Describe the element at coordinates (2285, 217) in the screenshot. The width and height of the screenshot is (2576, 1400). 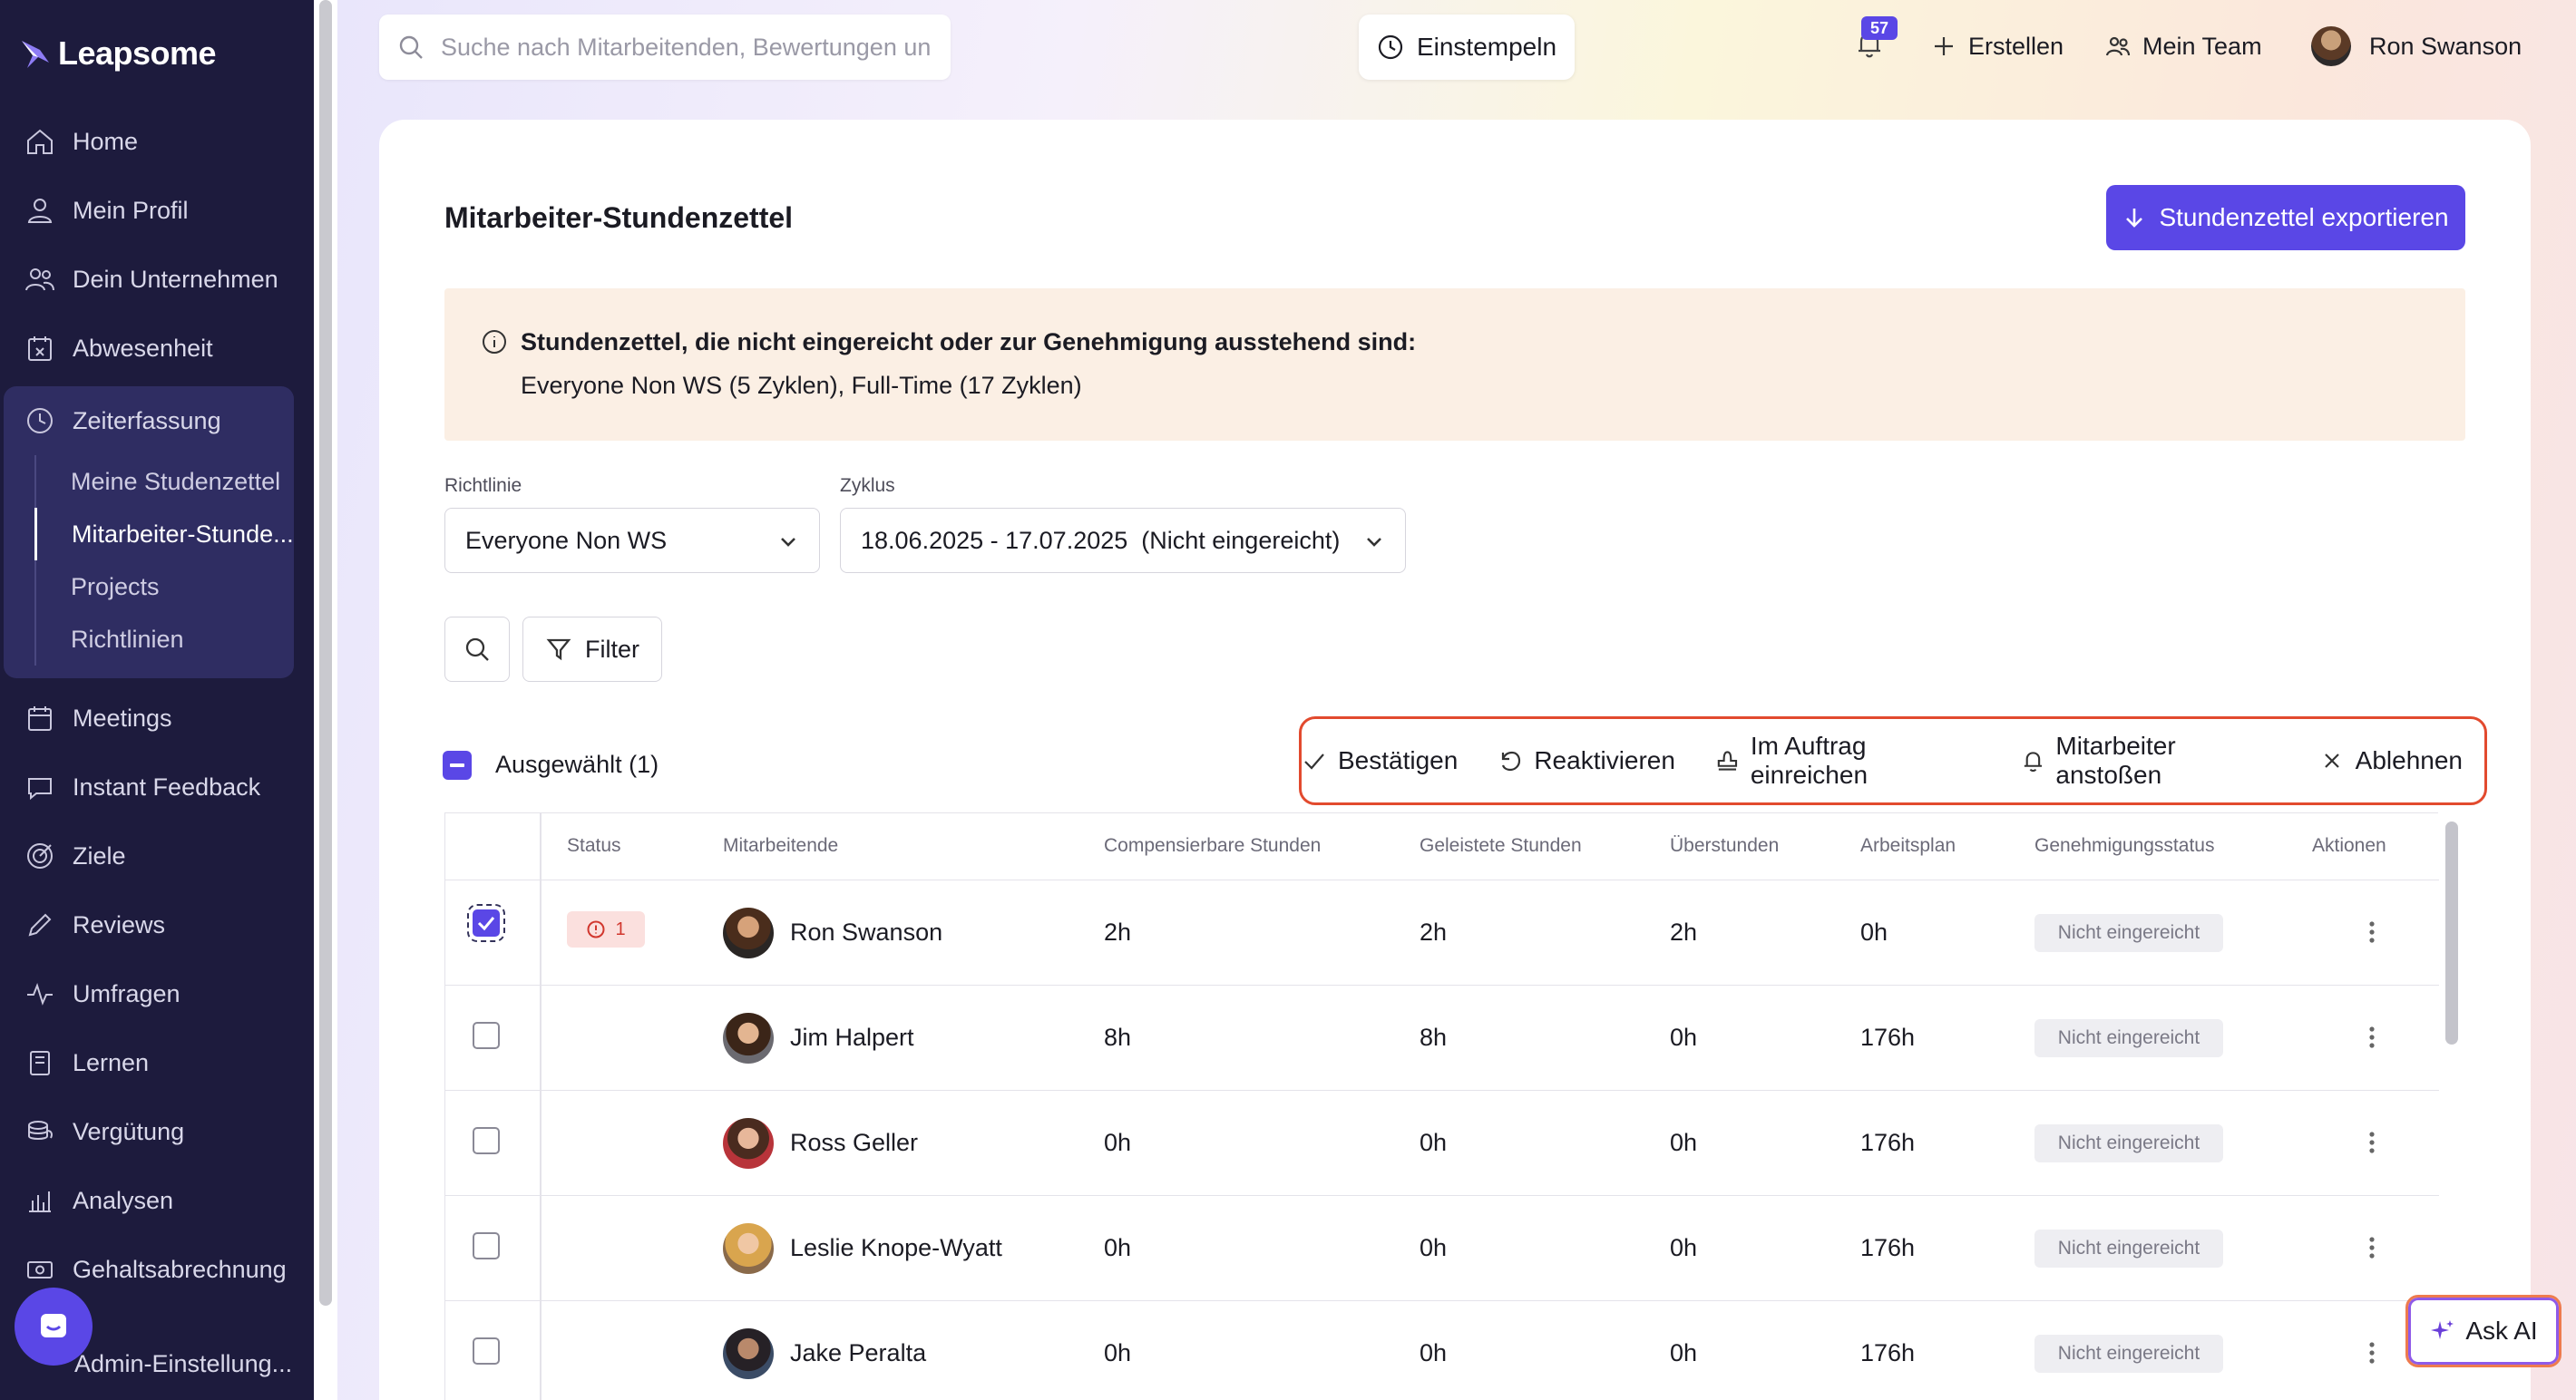
I see `export-timesheets-button: Stundenzettel exportieren` at that location.